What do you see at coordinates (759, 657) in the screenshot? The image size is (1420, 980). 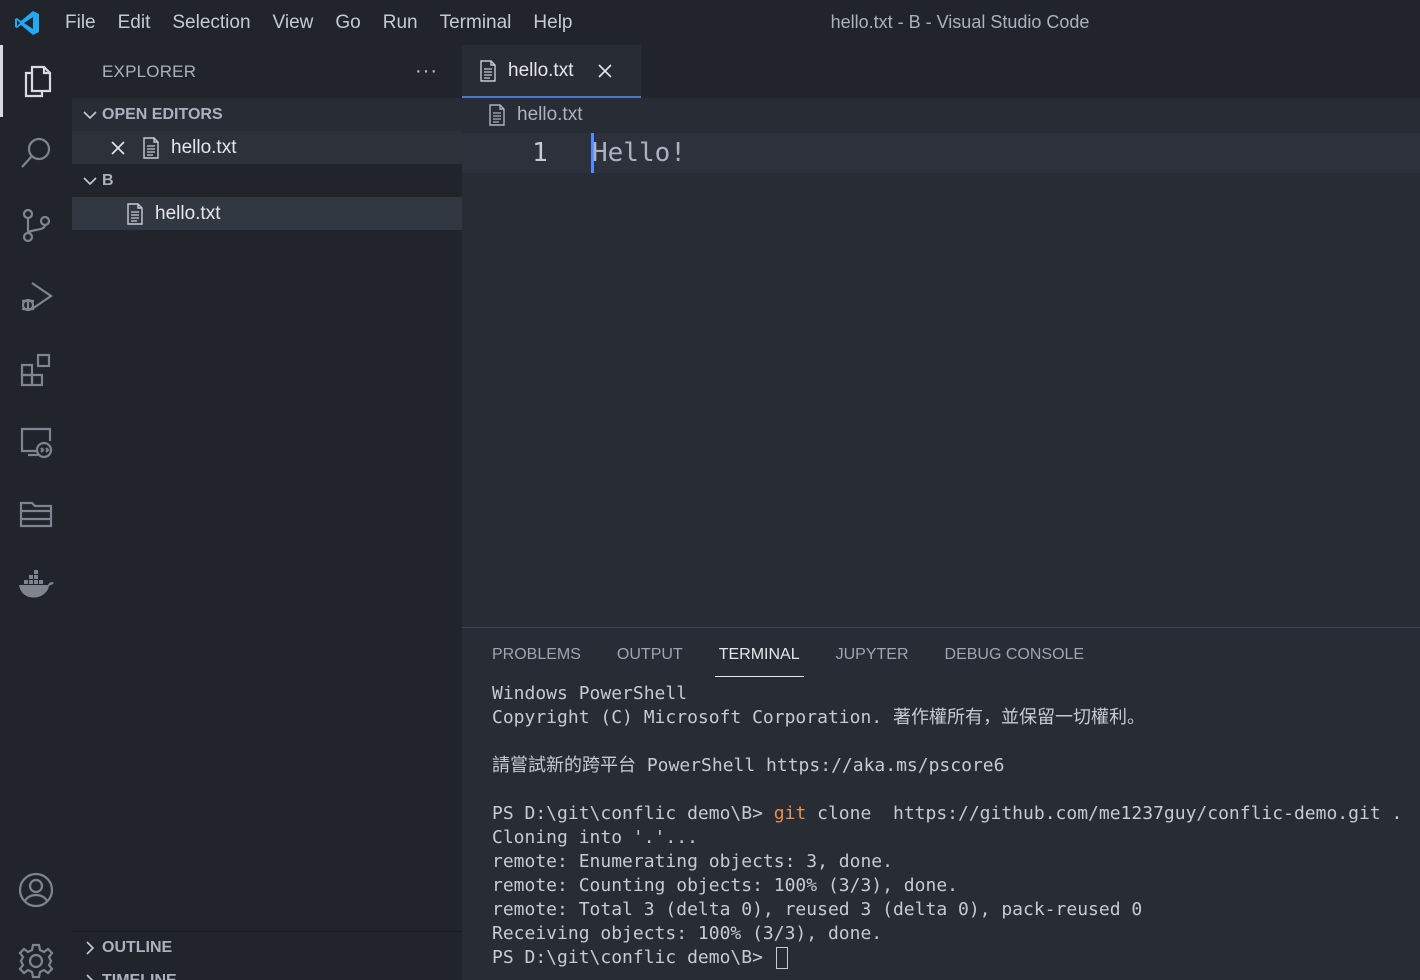 I see `tab-terminal: TERMINAL` at bounding box center [759, 657].